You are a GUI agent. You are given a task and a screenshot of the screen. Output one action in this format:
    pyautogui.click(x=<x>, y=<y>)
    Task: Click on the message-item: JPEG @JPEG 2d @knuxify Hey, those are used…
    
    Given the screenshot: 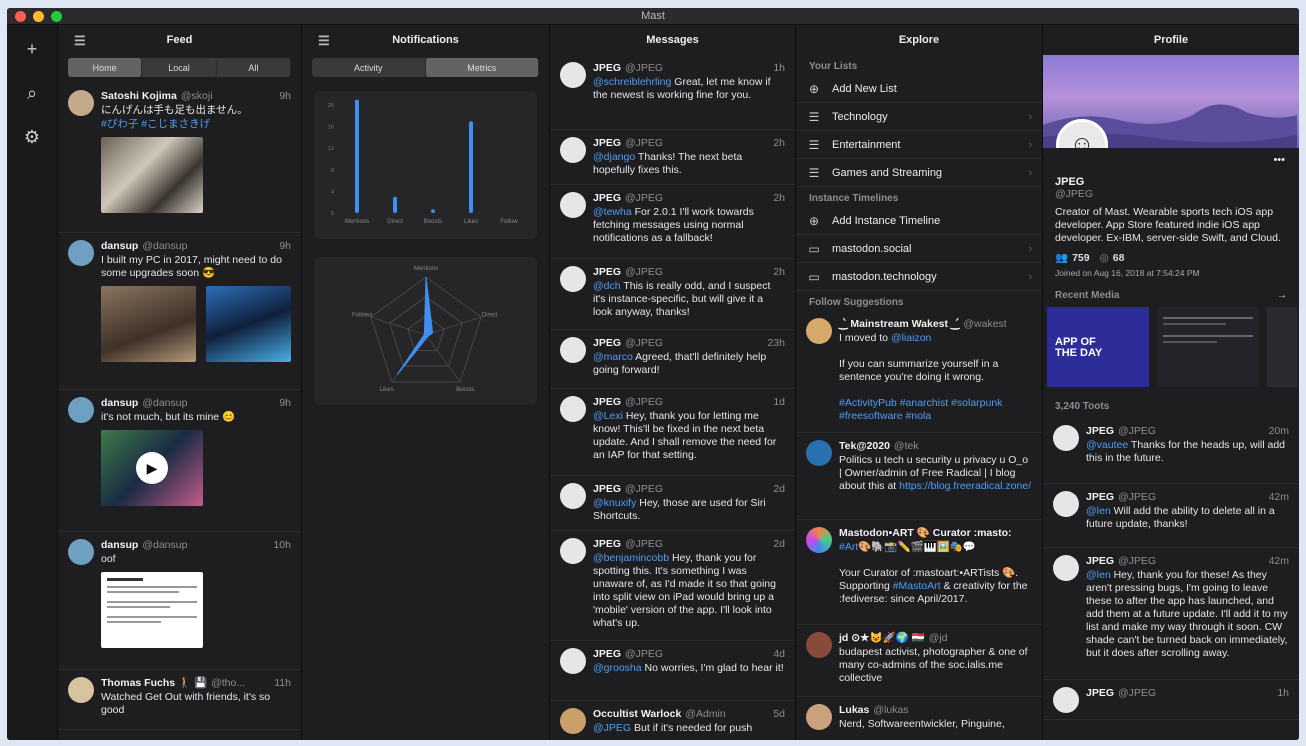 What is the action you would take?
    pyautogui.click(x=672, y=503)
    